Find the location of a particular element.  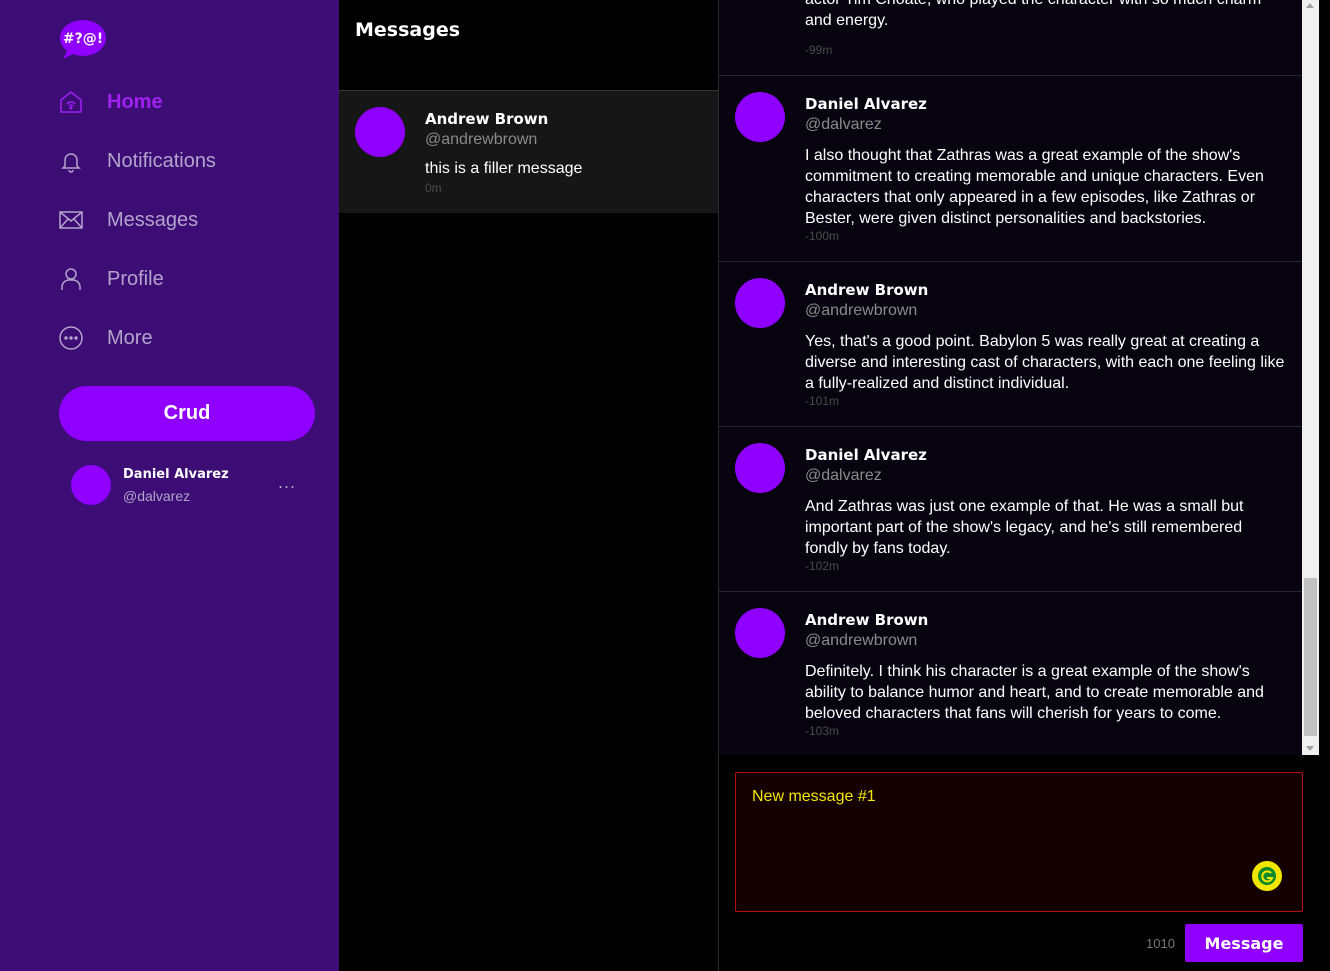

message-composer is located at coordinates (1019, 842).